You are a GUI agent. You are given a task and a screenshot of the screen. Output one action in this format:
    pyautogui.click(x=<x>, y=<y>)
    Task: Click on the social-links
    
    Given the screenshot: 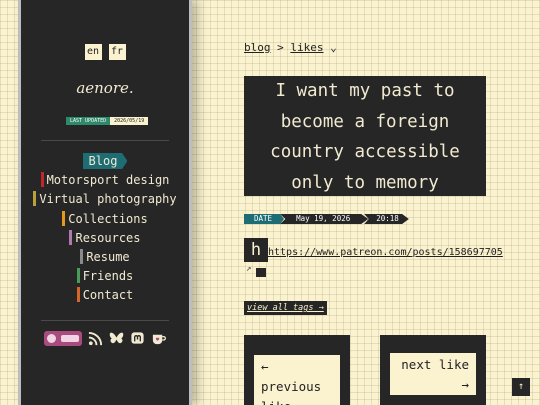 What is the action you would take?
    pyautogui.click(x=105, y=338)
    